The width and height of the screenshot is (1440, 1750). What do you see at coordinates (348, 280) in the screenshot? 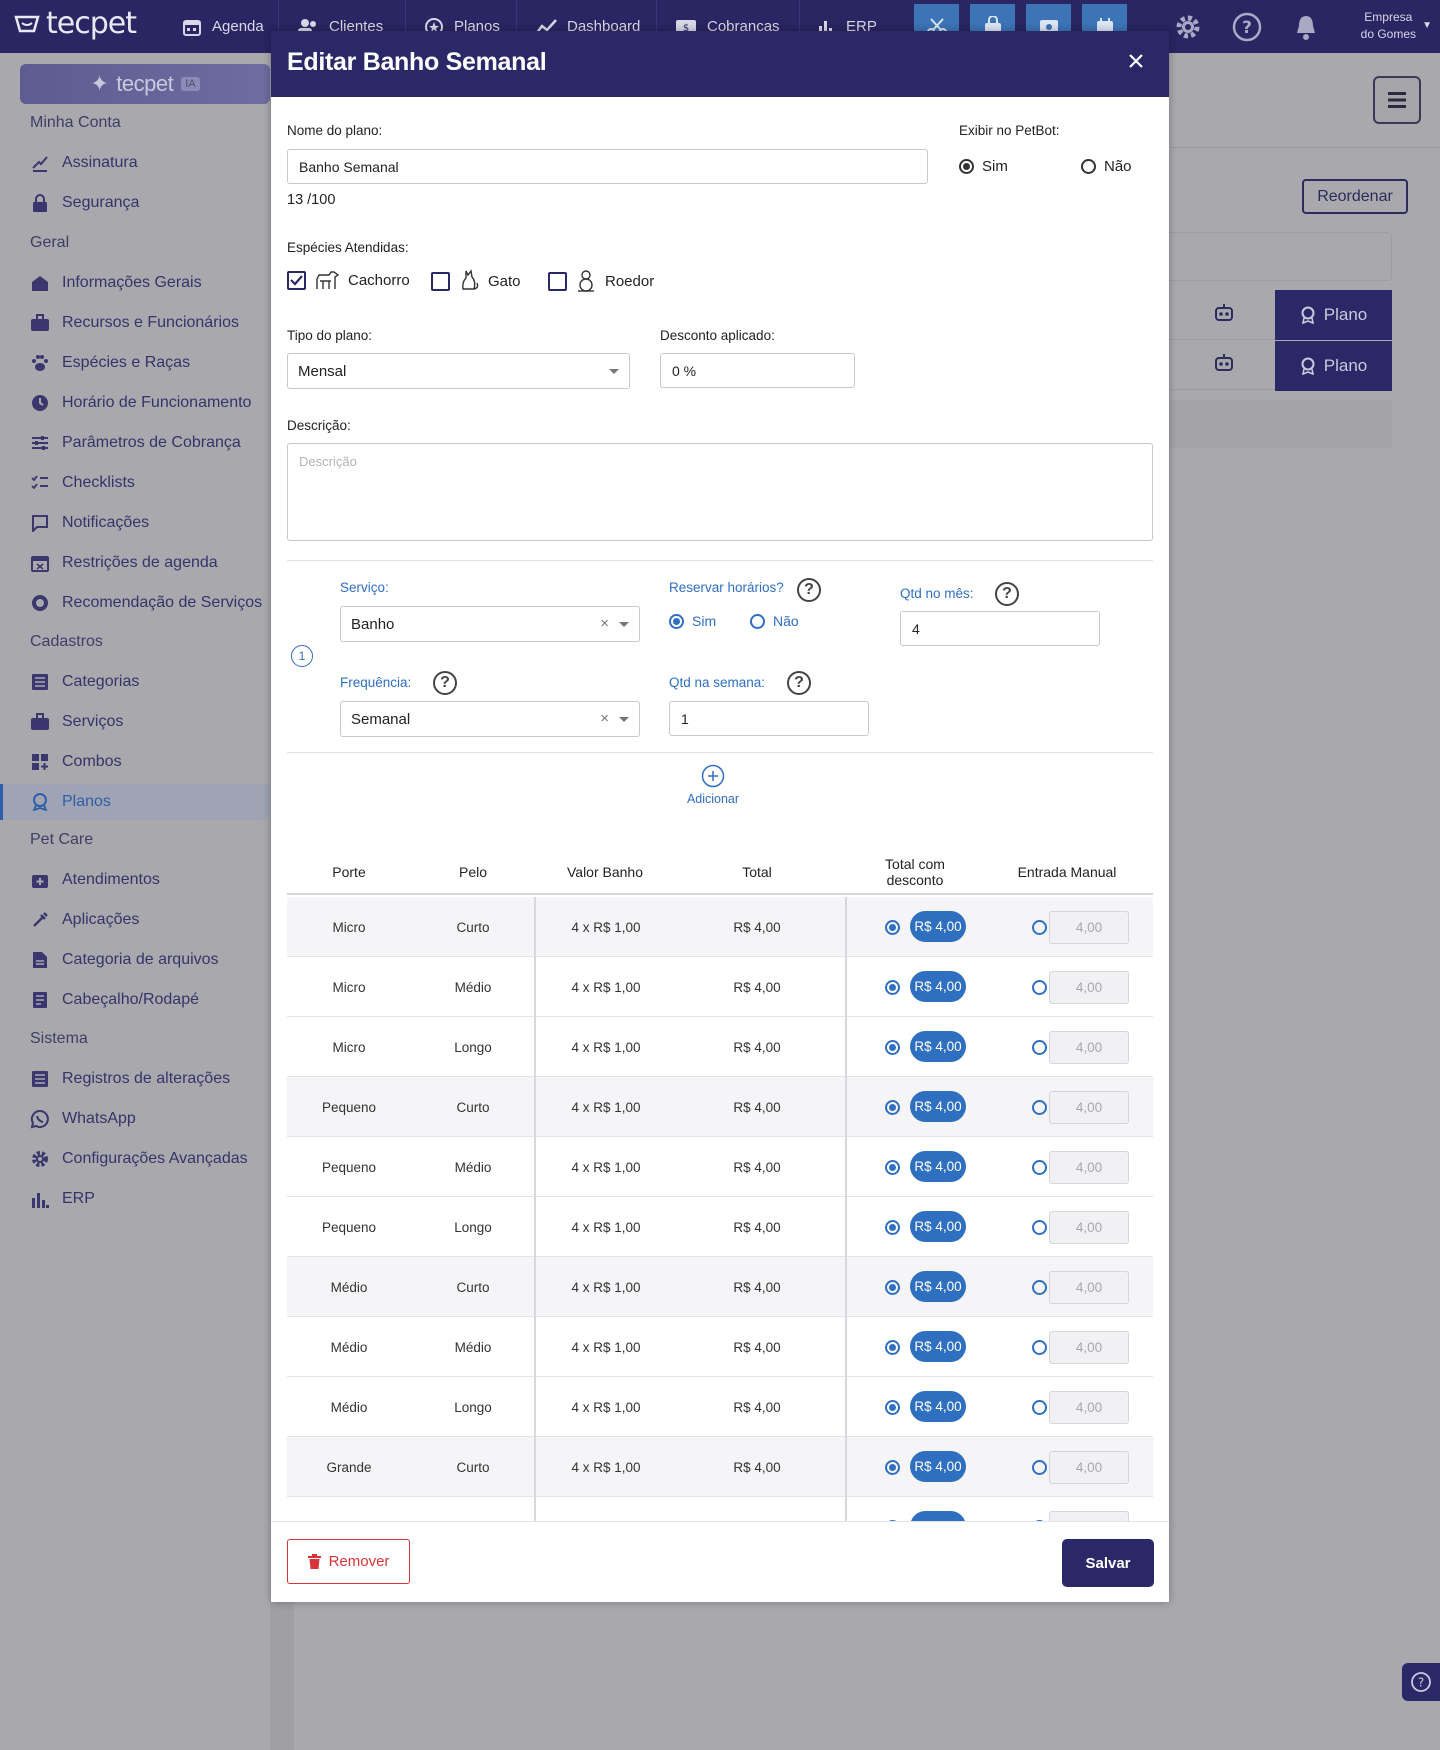
I see `species-dog-checkbox: Cachorro` at bounding box center [348, 280].